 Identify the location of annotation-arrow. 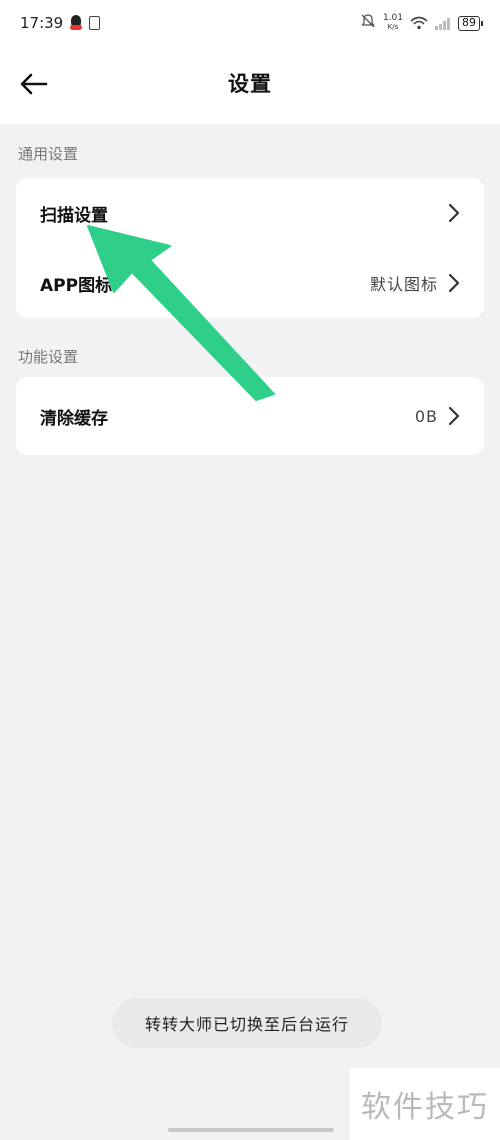
(181, 313).